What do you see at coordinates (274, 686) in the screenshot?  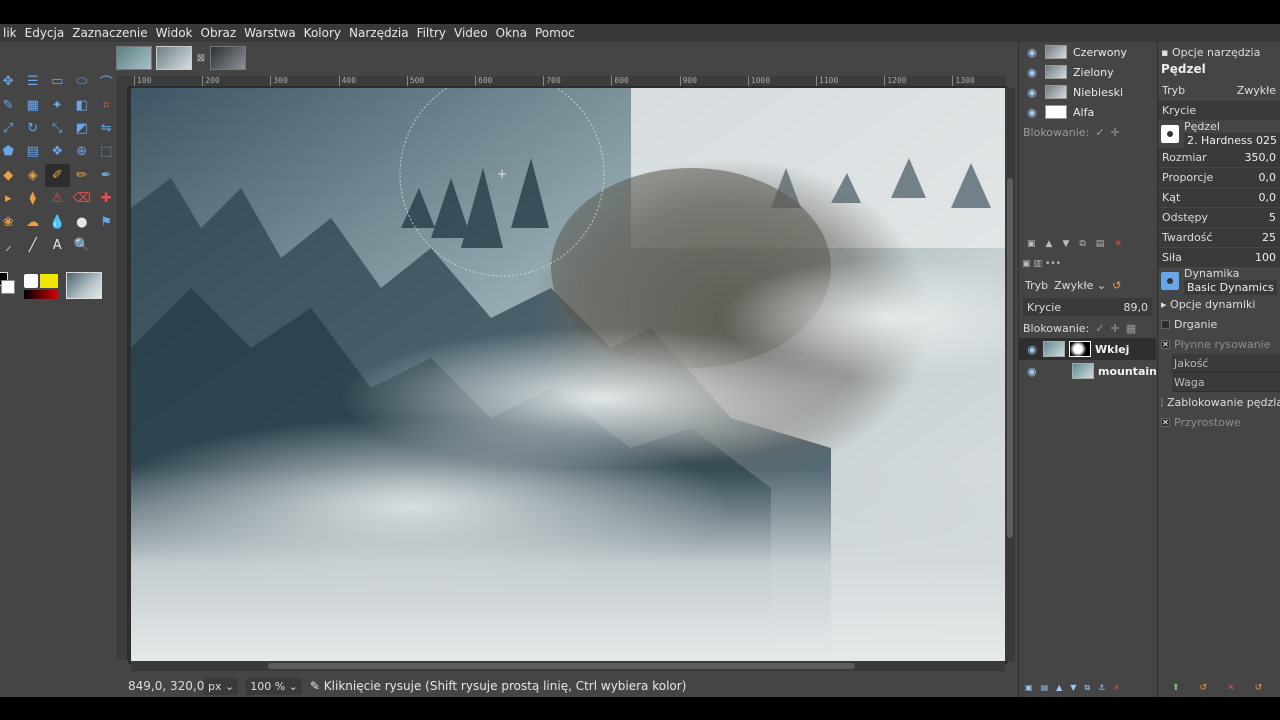 I see `zoom-select: 100 % ⌄` at bounding box center [274, 686].